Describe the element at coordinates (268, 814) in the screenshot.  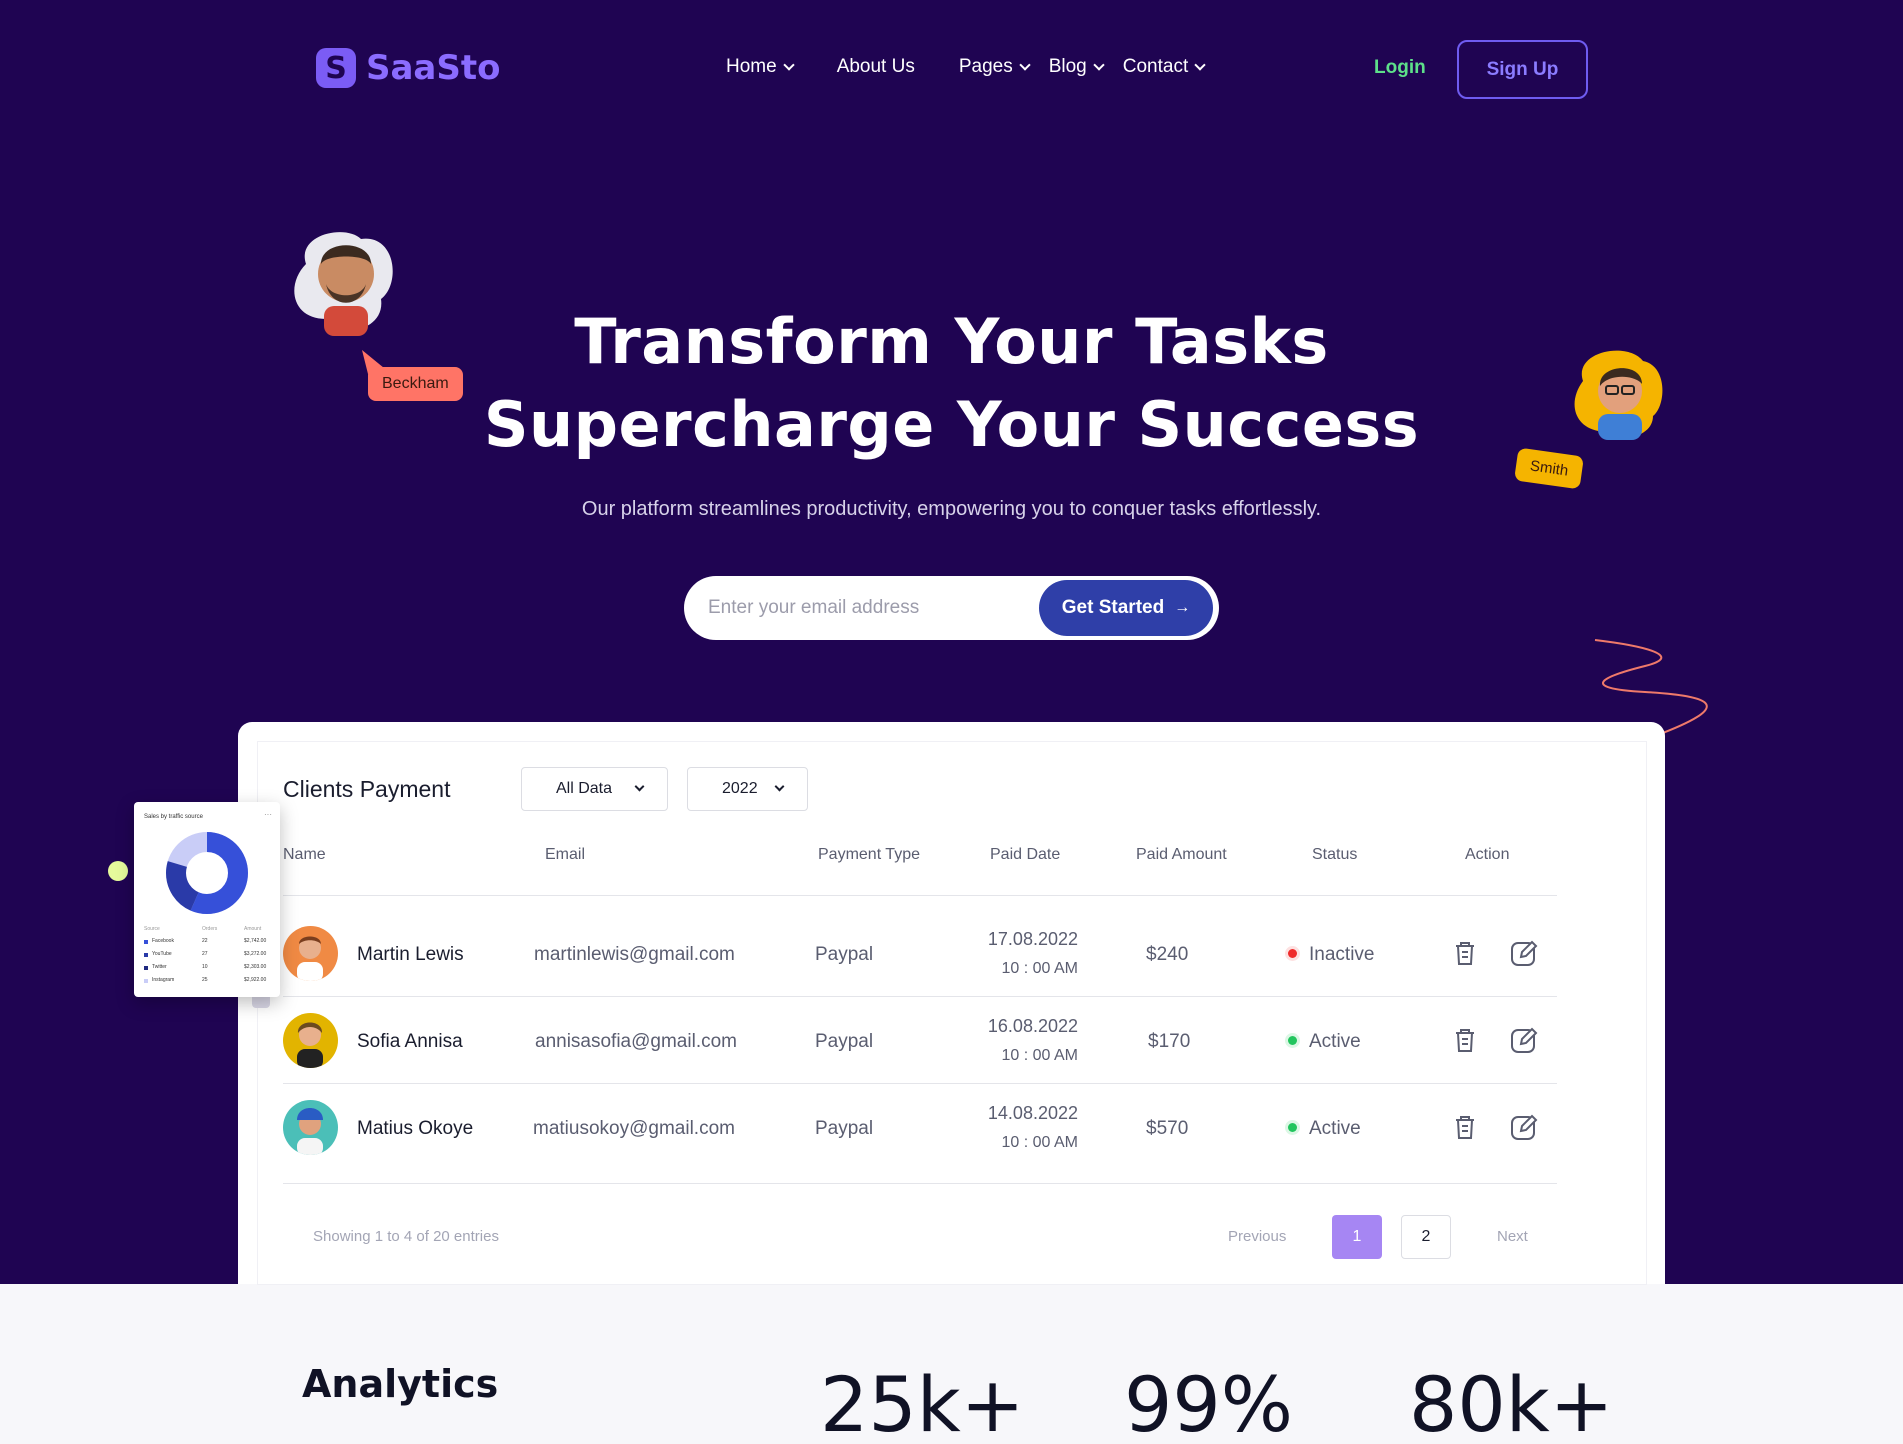
I see `more-icon: ···` at that location.